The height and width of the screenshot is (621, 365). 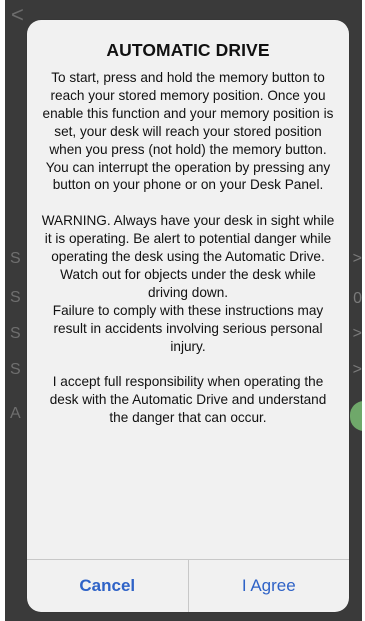 I want to click on cancel-button: Cancel, so click(x=108, y=586).